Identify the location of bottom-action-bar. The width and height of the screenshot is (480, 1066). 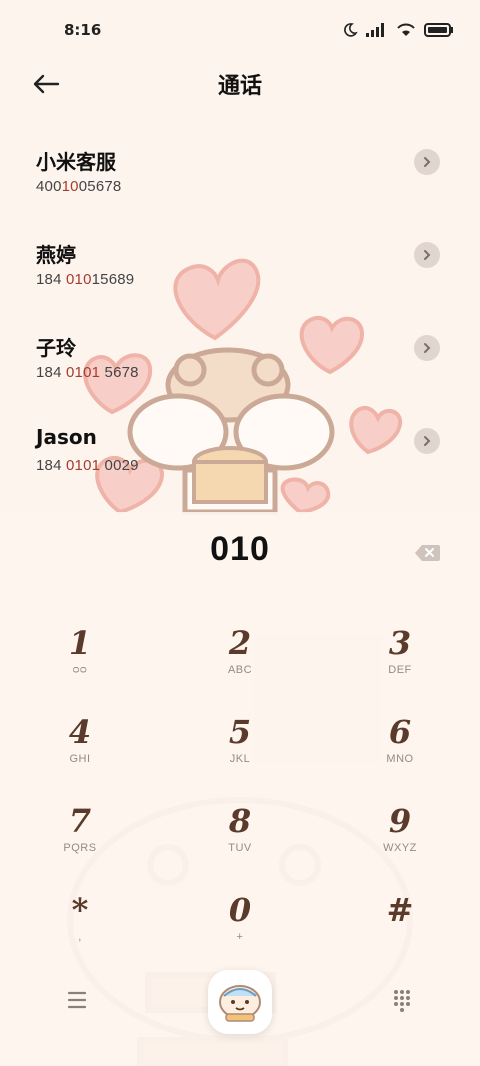
(240, 1000).